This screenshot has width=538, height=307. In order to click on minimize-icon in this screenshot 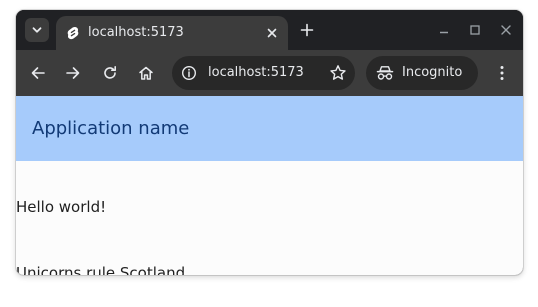, I will do `click(444, 32)`.